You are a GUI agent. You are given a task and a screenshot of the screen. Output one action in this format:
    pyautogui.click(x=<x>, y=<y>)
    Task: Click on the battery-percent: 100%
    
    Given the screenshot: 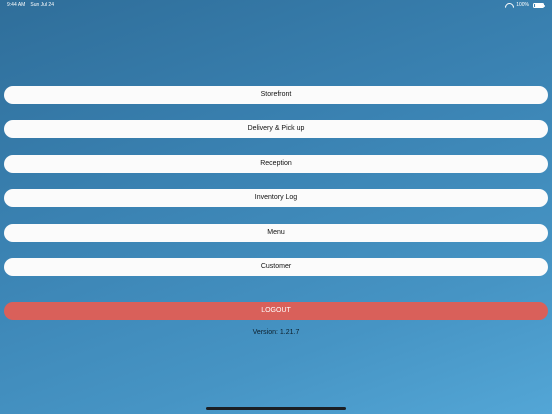 What is the action you would take?
    pyautogui.click(x=522, y=5)
    